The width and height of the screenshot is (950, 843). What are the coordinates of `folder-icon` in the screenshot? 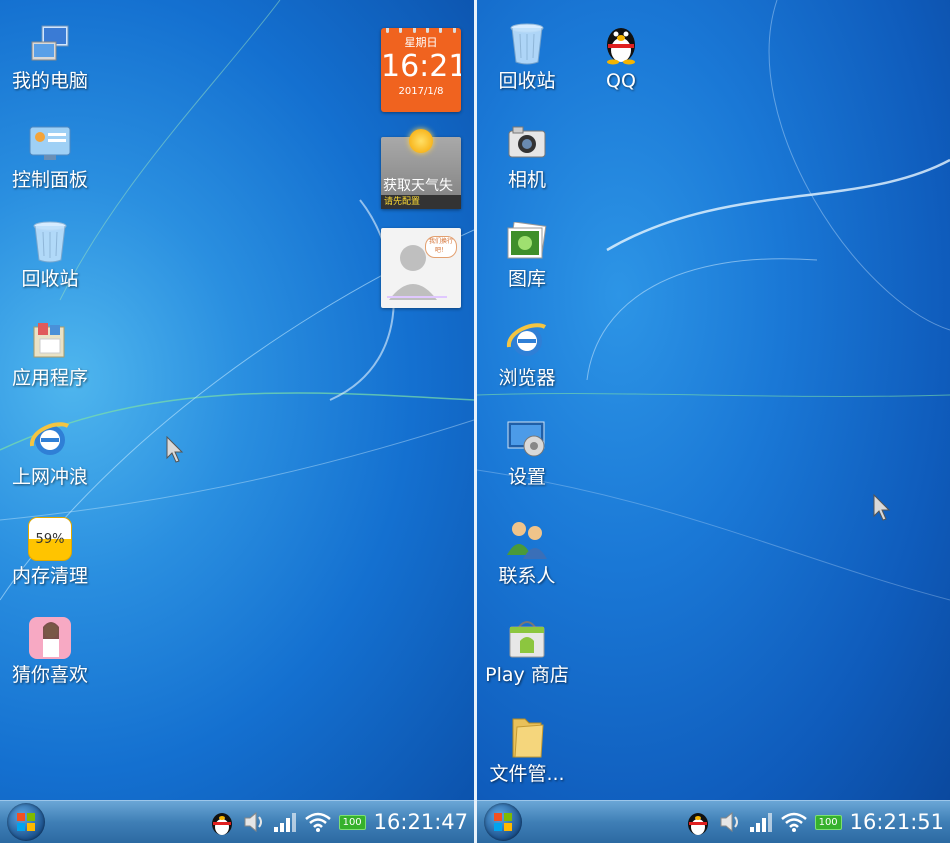 It's located at (527, 737).